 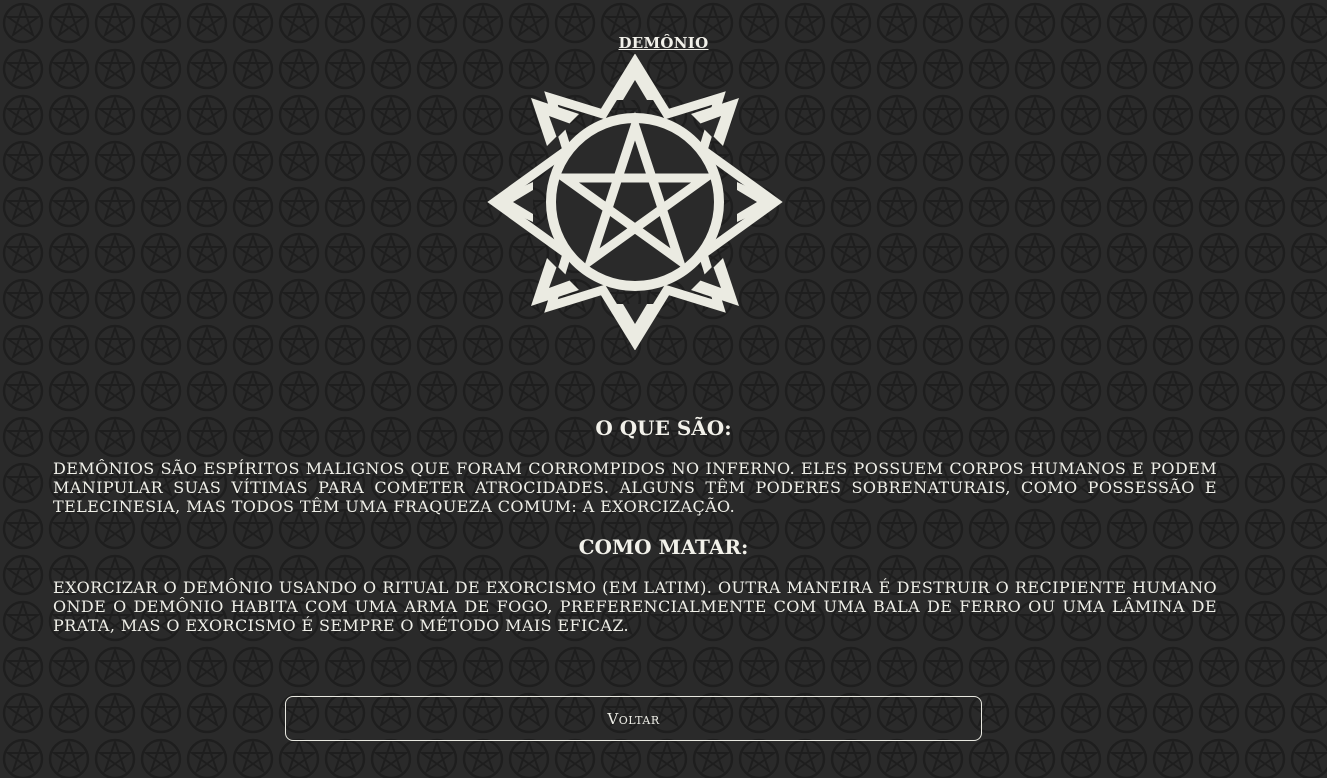 I want to click on page-title: DEMÔNIO, so click(x=663, y=43).